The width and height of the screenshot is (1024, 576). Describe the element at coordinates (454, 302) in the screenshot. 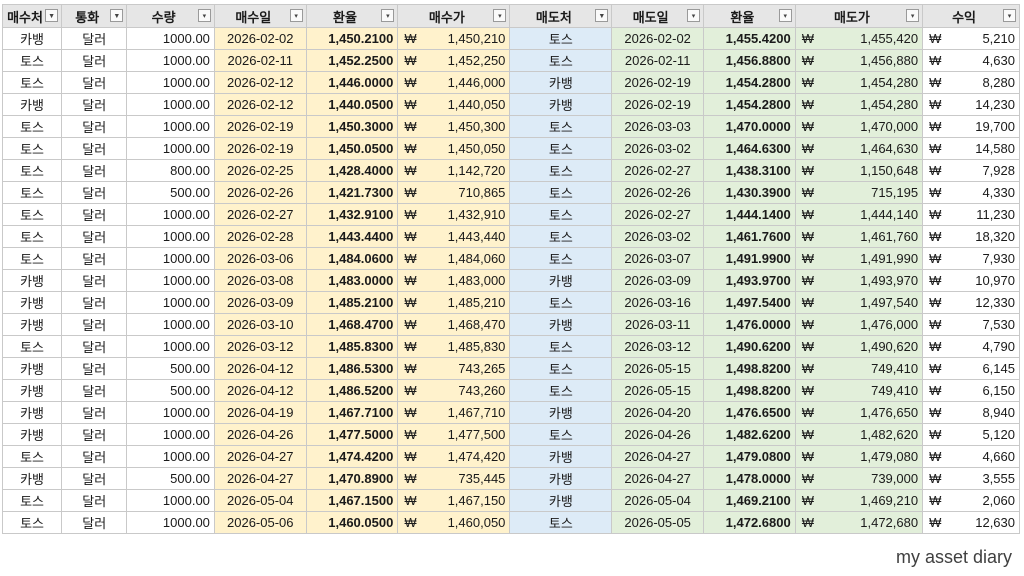

I see `cell-buy-price: ₩1,485,210` at that location.